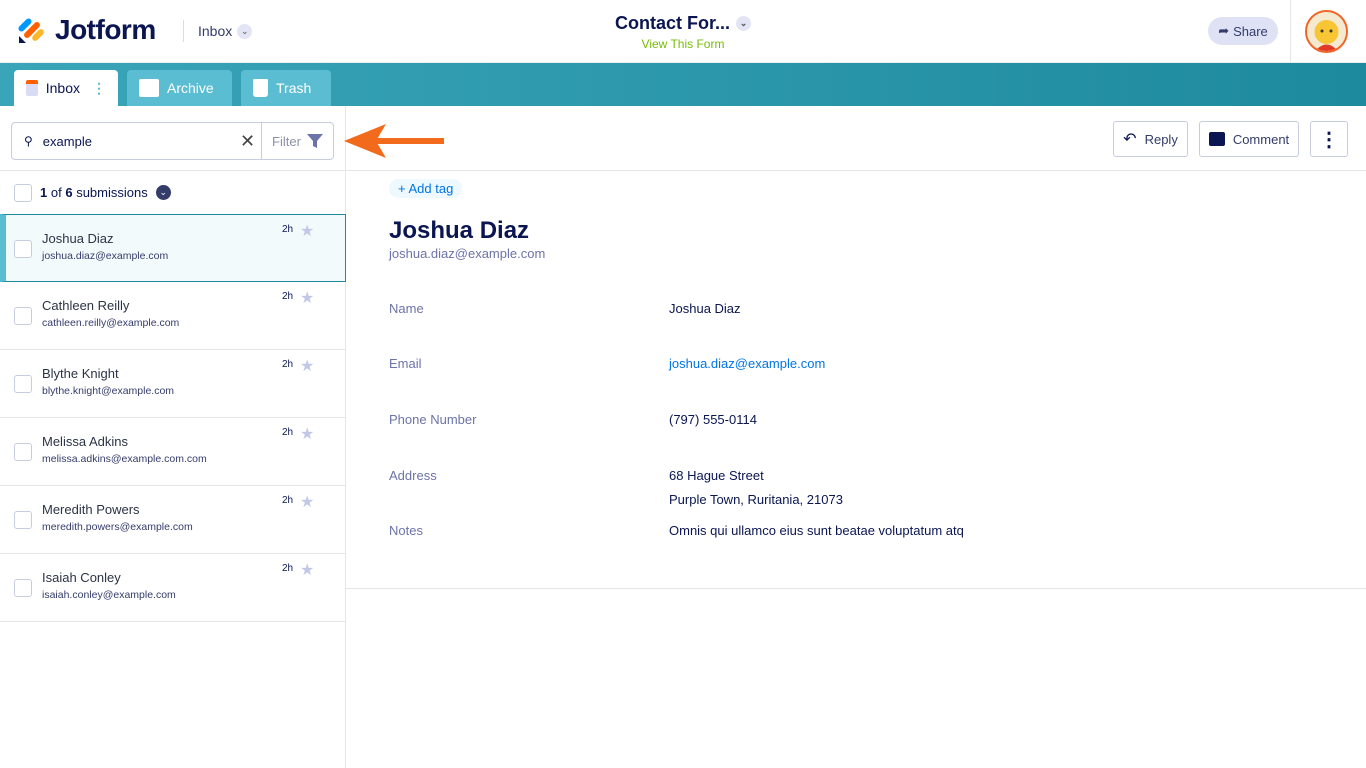 The height and width of the screenshot is (768, 1366). I want to click on tab-inbox: Inbox ⋮, so click(66, 88).